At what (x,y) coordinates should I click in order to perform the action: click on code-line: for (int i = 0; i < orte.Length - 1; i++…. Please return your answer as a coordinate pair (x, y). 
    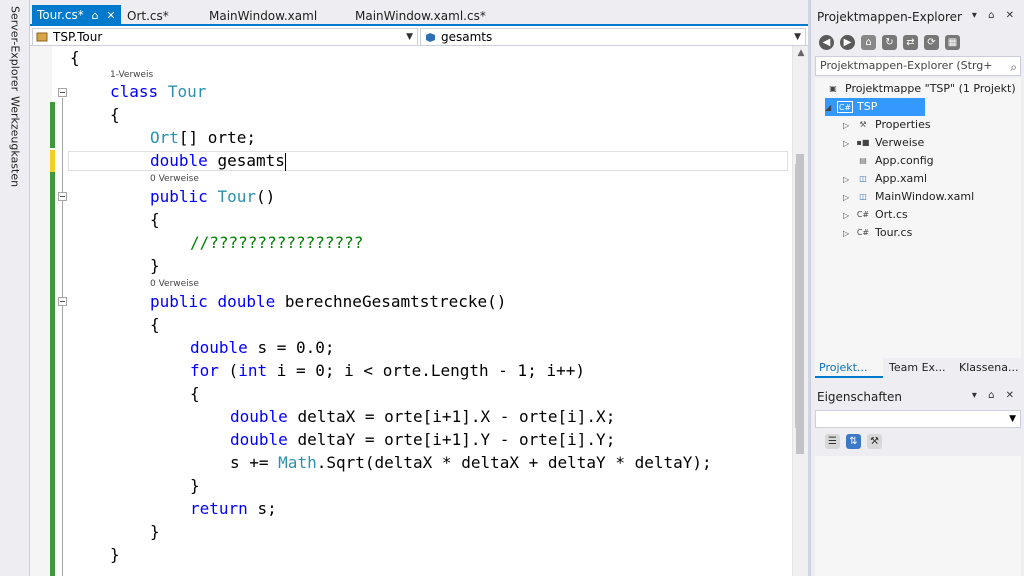
    Looking at the image, I should click on (387, 370).